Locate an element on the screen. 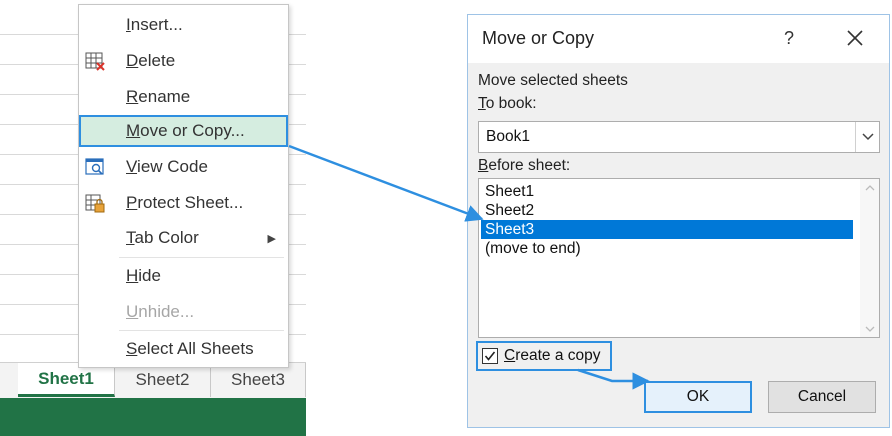 This screenshot has height=436, width=892. checkmark-icon is located at coordinates (490, 356).